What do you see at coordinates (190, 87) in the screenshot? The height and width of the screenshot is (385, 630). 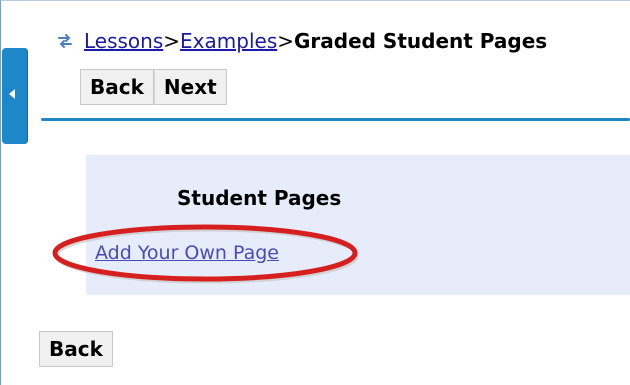 I see `next-button: Next` at bounding box center [190, 87].